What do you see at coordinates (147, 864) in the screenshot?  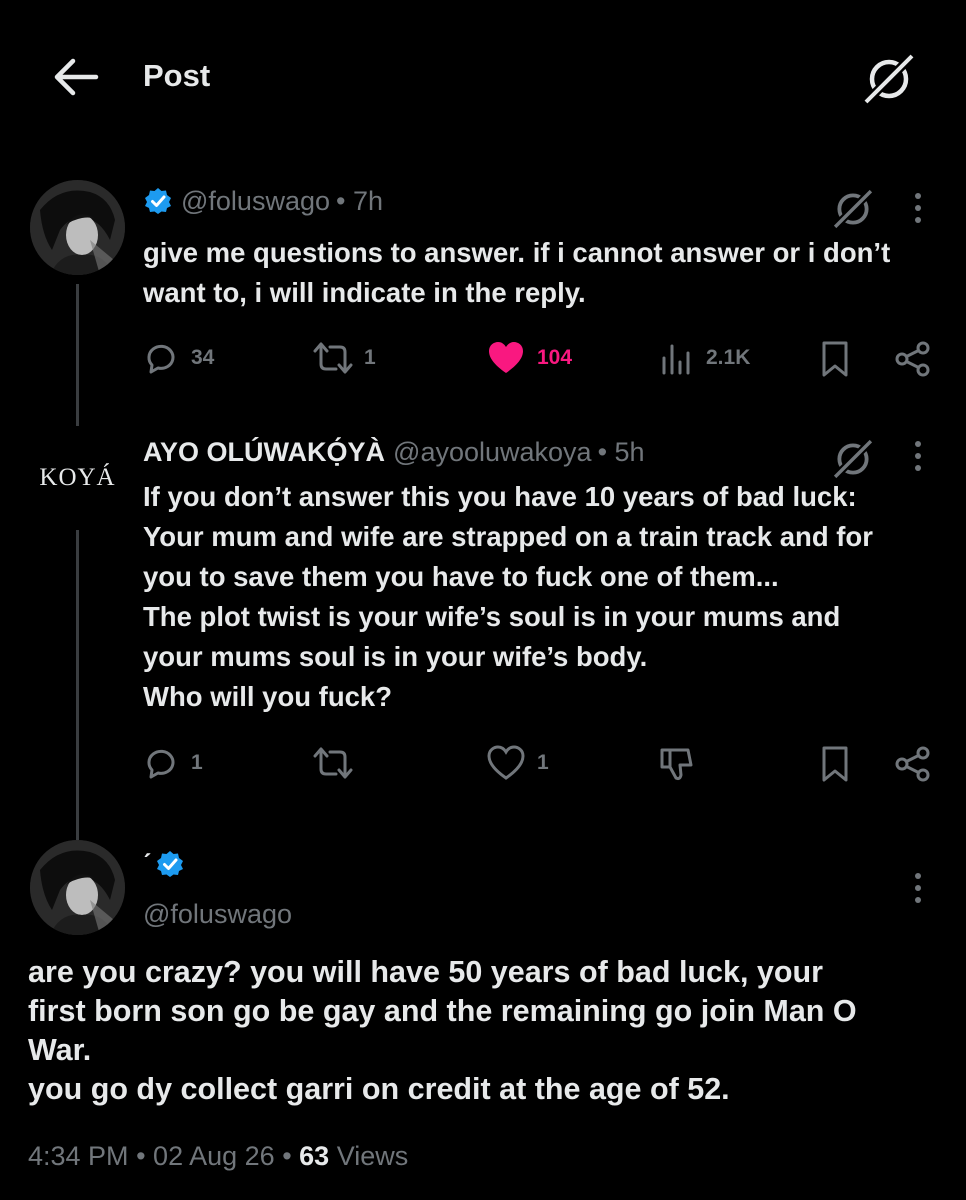 I see `post3-display-name: ˊ` at bounding box center [147, 864].